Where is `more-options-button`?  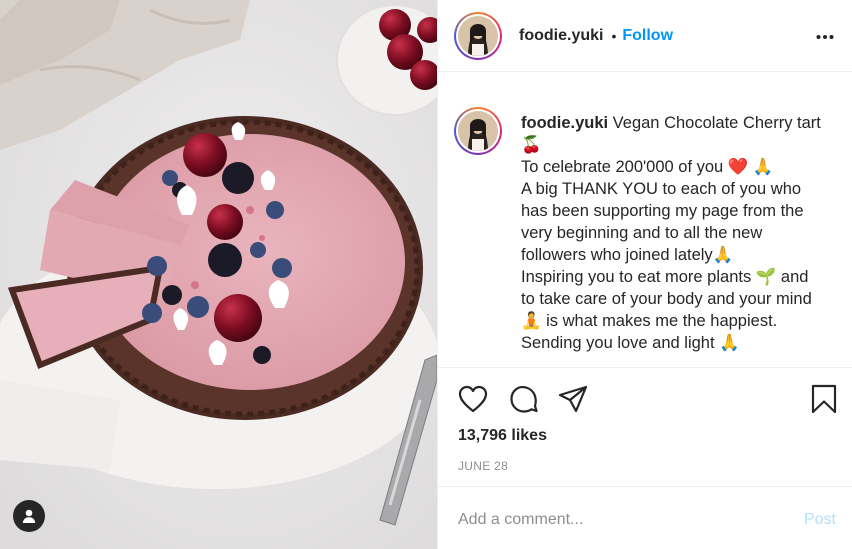
more-options-button is located at coordinates (825, 37).